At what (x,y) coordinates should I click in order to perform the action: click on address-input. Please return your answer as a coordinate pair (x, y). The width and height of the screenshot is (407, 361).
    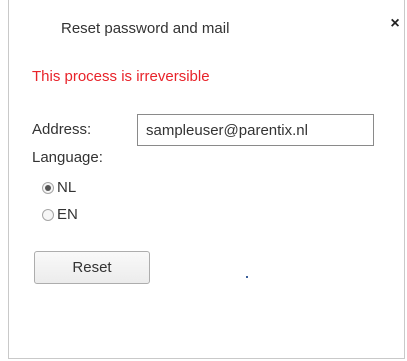
    Looking at the image, I should click on (255, 130).